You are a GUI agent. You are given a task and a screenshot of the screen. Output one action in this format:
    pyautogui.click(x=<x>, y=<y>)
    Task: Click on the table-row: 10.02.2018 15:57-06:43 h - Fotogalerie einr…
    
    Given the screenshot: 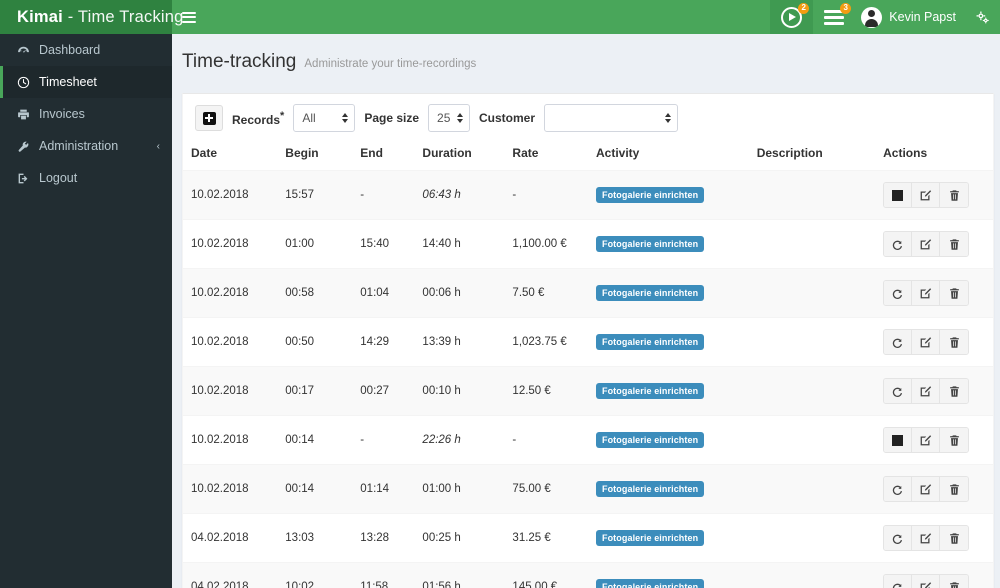 What is the action you would take?
    pyautogui.click(x=588, y=195)
    